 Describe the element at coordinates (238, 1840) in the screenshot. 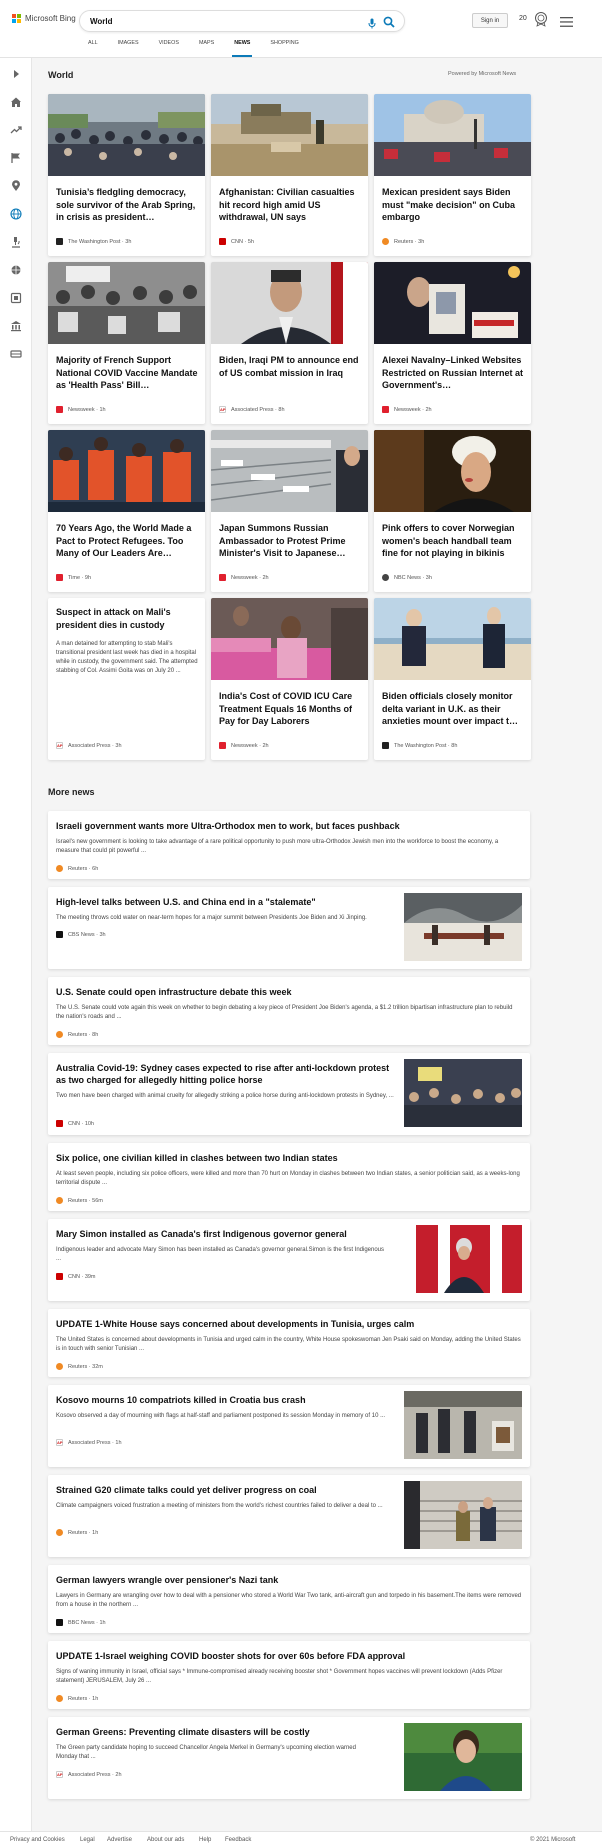

I see `footer-link-feedback: Feedback` at that location.